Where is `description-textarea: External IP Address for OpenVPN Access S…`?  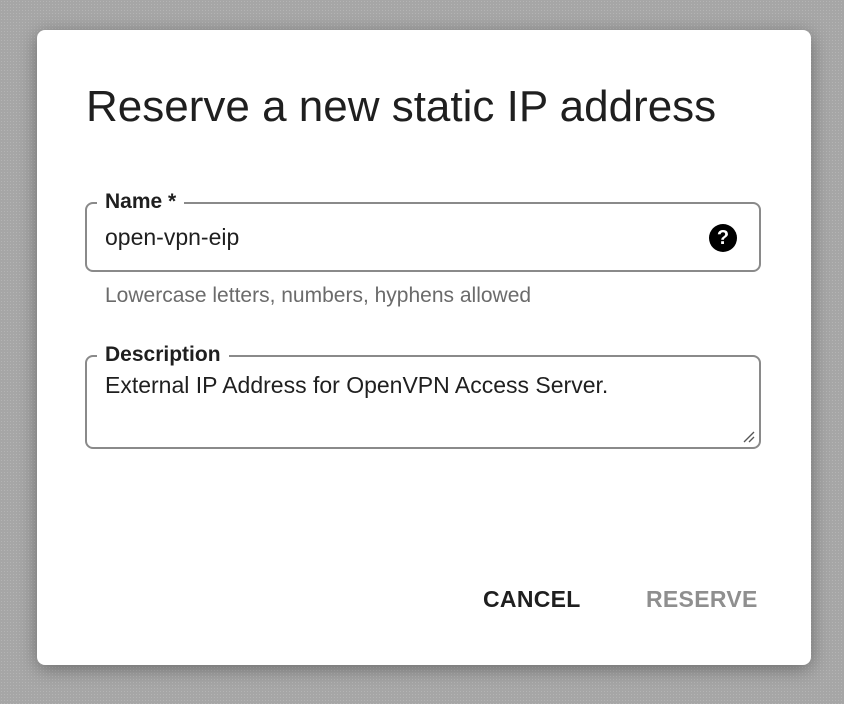 description-textarea: External IP Address for OpenVPN Access S… is located at coordinates (420, 401).